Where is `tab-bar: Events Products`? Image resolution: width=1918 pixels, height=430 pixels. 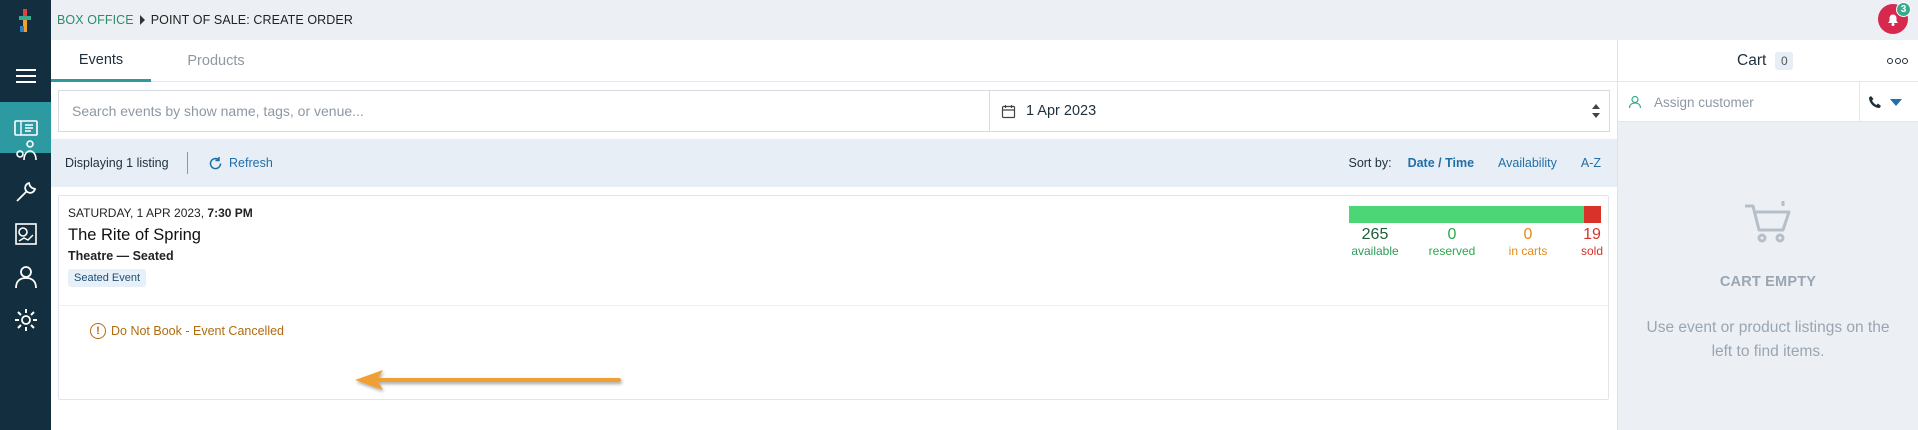 tab-bar: Events Products is located at coordinates (834, 61).